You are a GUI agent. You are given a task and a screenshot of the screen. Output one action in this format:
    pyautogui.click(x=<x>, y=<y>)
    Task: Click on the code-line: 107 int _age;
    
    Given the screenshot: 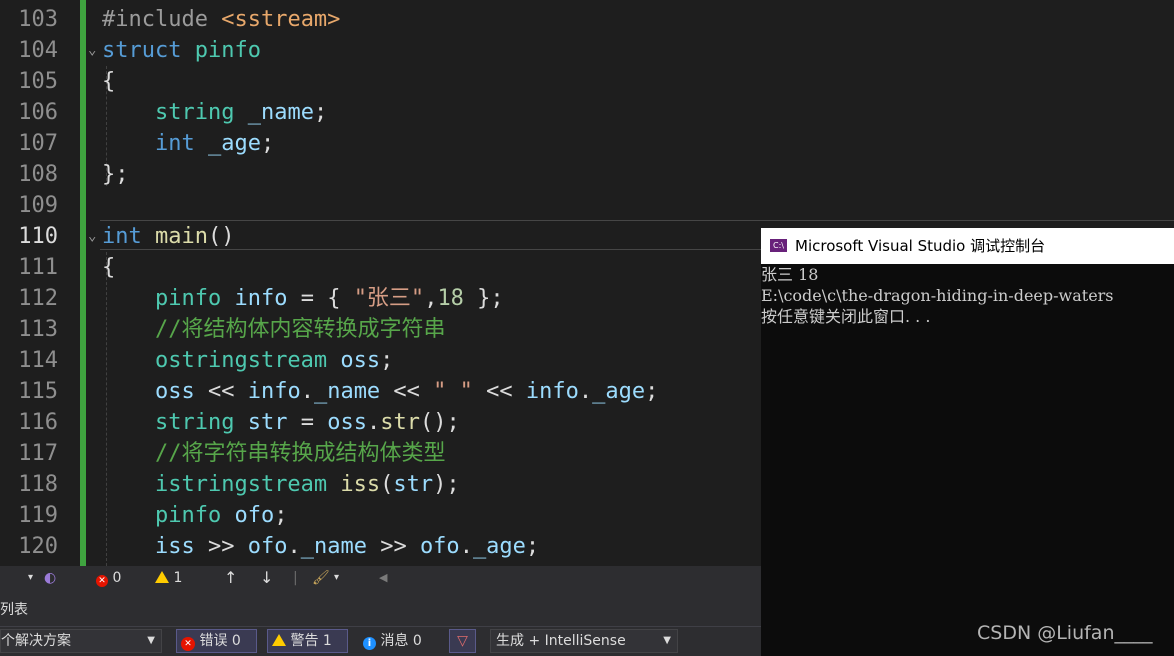 What is the action you would take?
    pyautogui.click(x=587, y=143)
    